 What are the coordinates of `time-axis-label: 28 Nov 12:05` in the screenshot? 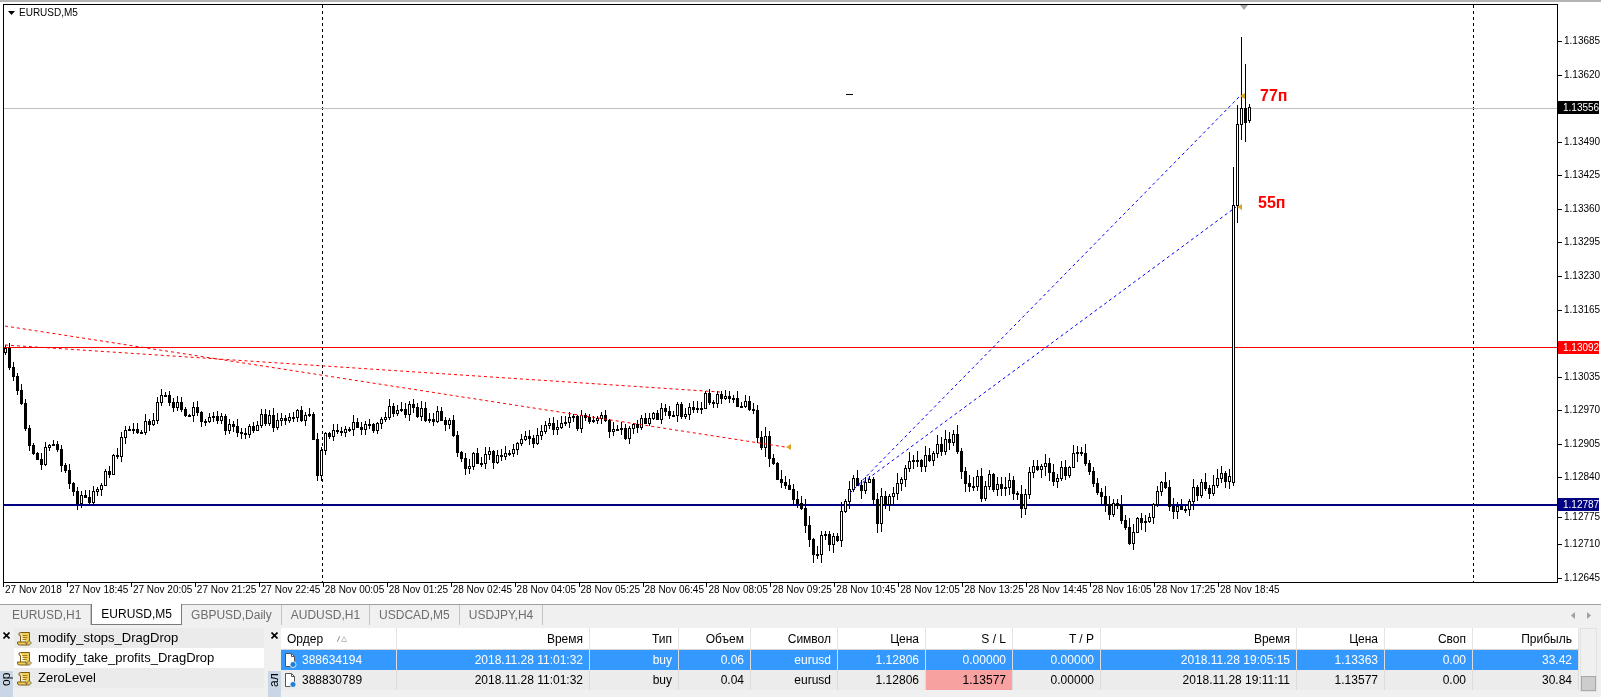 It's located at (930, 590).